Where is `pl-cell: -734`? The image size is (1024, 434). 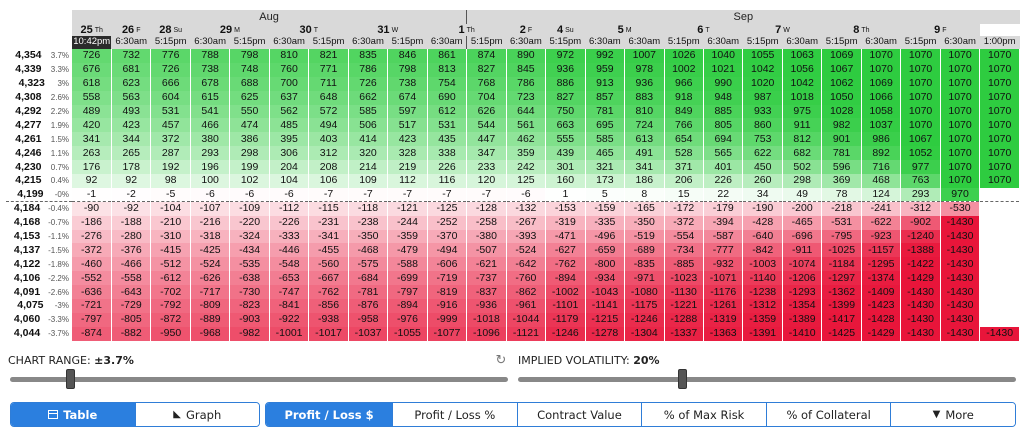
pl-cell: -734 is located at coordinates (684, 250).